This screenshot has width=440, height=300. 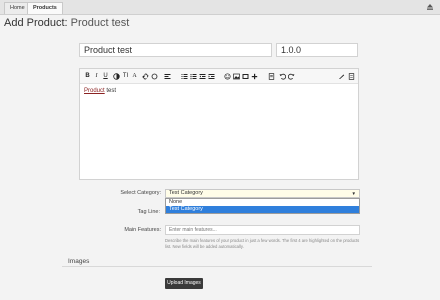 What do you see at coordinates (116, 76) in the screenshot?
I see `contrast-icon` at bounding box center [116, 76].